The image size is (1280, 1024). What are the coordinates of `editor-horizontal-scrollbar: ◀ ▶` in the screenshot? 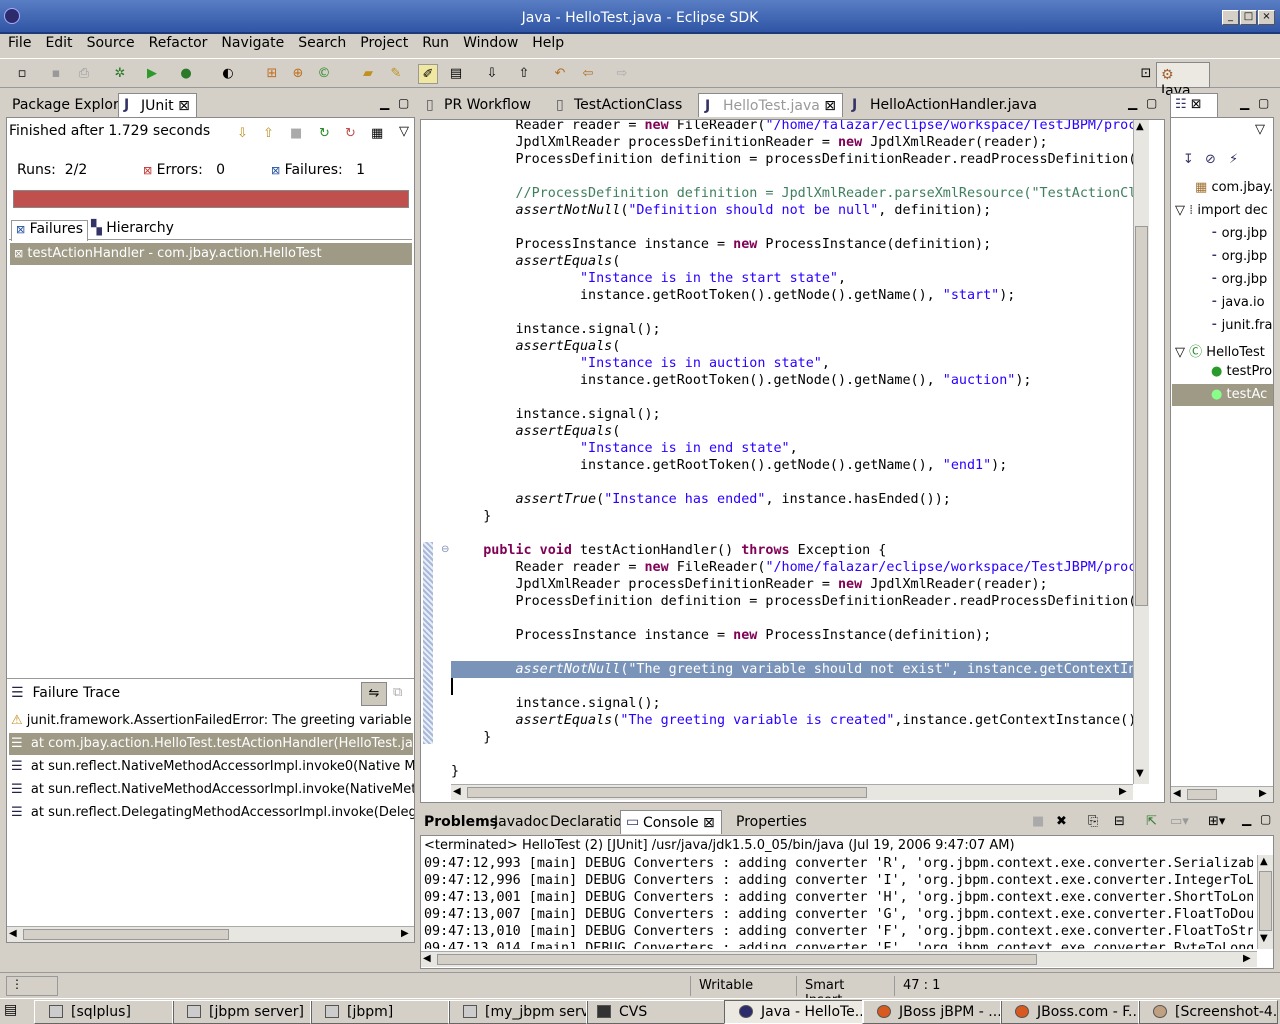 It's located at (792, 792).